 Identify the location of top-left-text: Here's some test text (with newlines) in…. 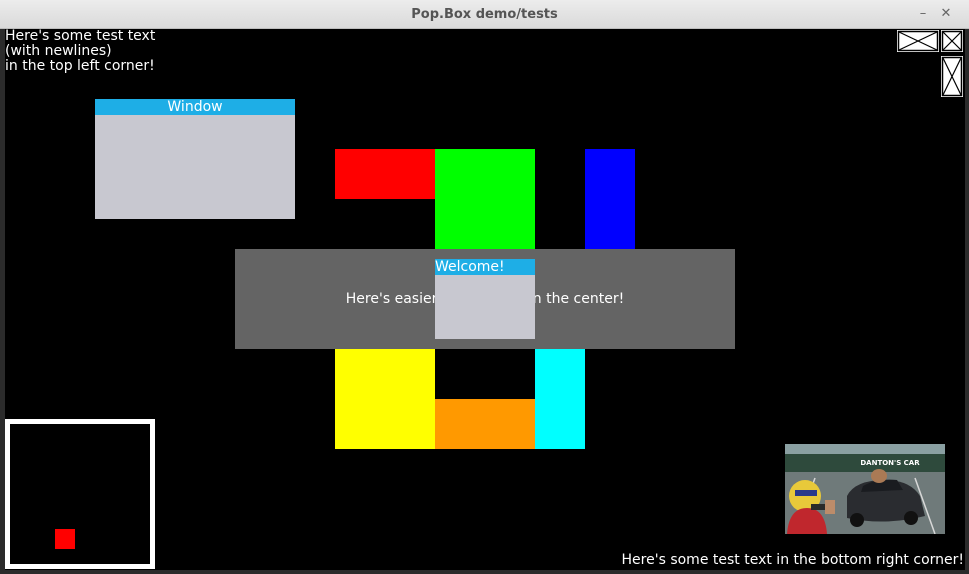
(80, 51).